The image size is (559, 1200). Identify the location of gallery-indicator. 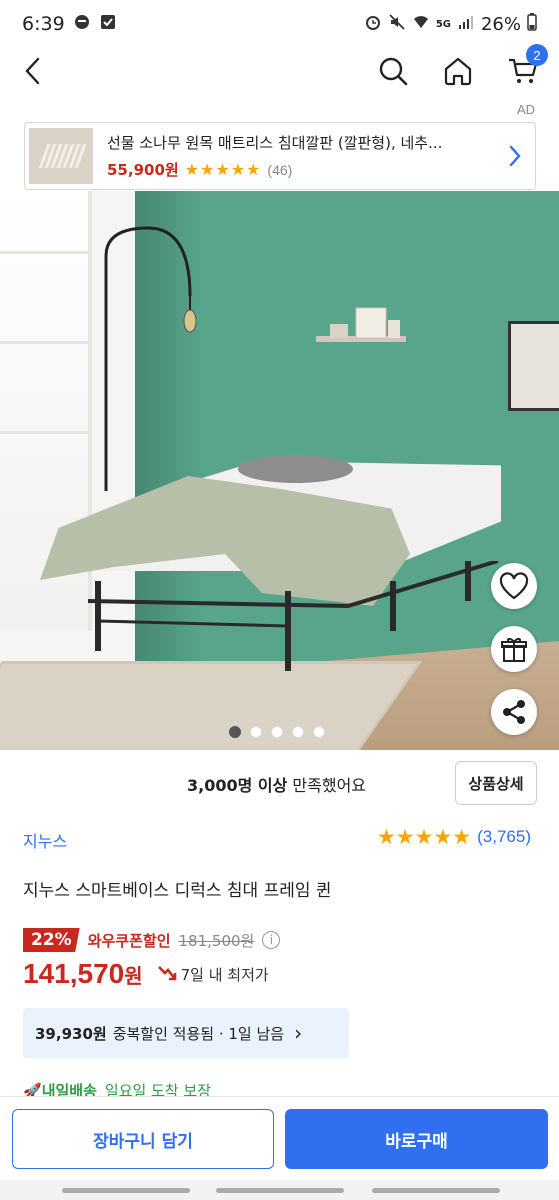
(277, 732).